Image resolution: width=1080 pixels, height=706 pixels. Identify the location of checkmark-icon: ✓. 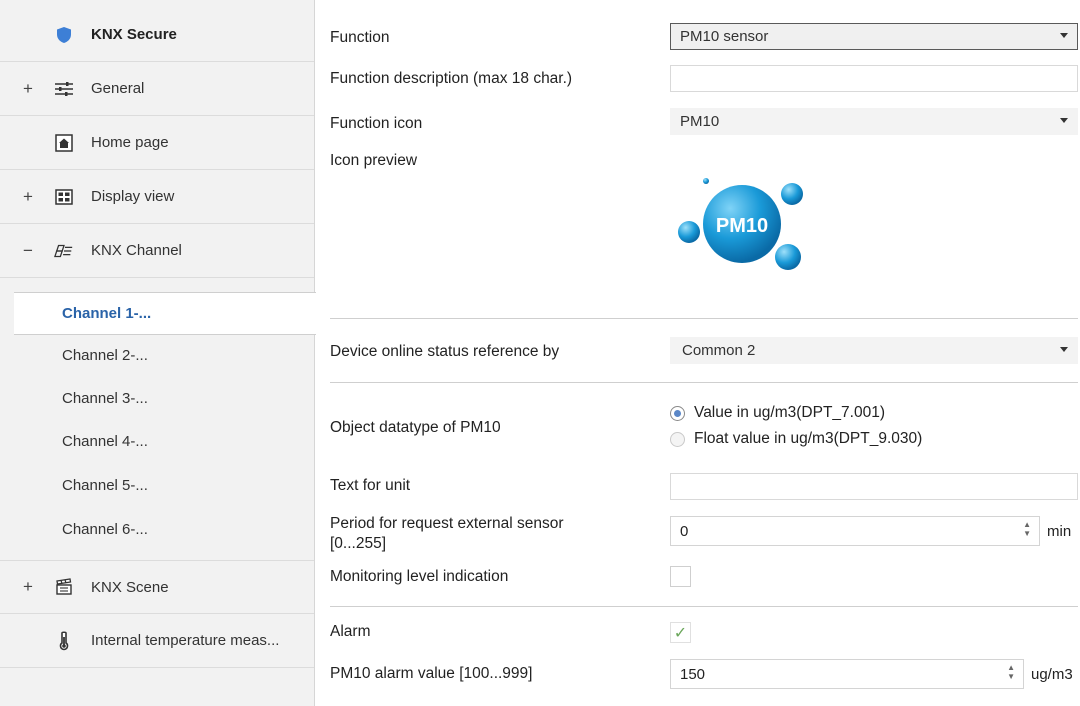
(680, 633).